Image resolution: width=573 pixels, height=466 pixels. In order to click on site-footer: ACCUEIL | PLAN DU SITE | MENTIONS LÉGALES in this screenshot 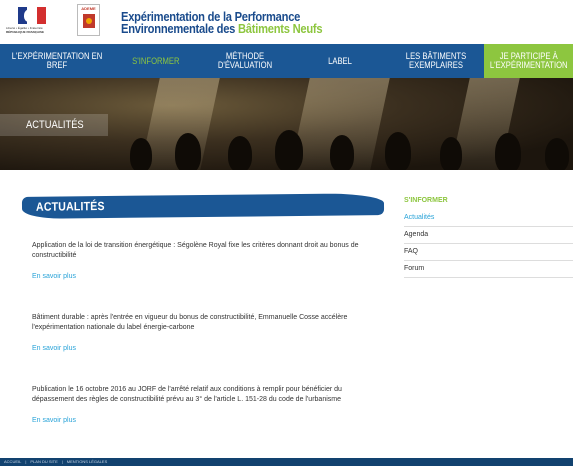, I will do `click(286, 462)`.